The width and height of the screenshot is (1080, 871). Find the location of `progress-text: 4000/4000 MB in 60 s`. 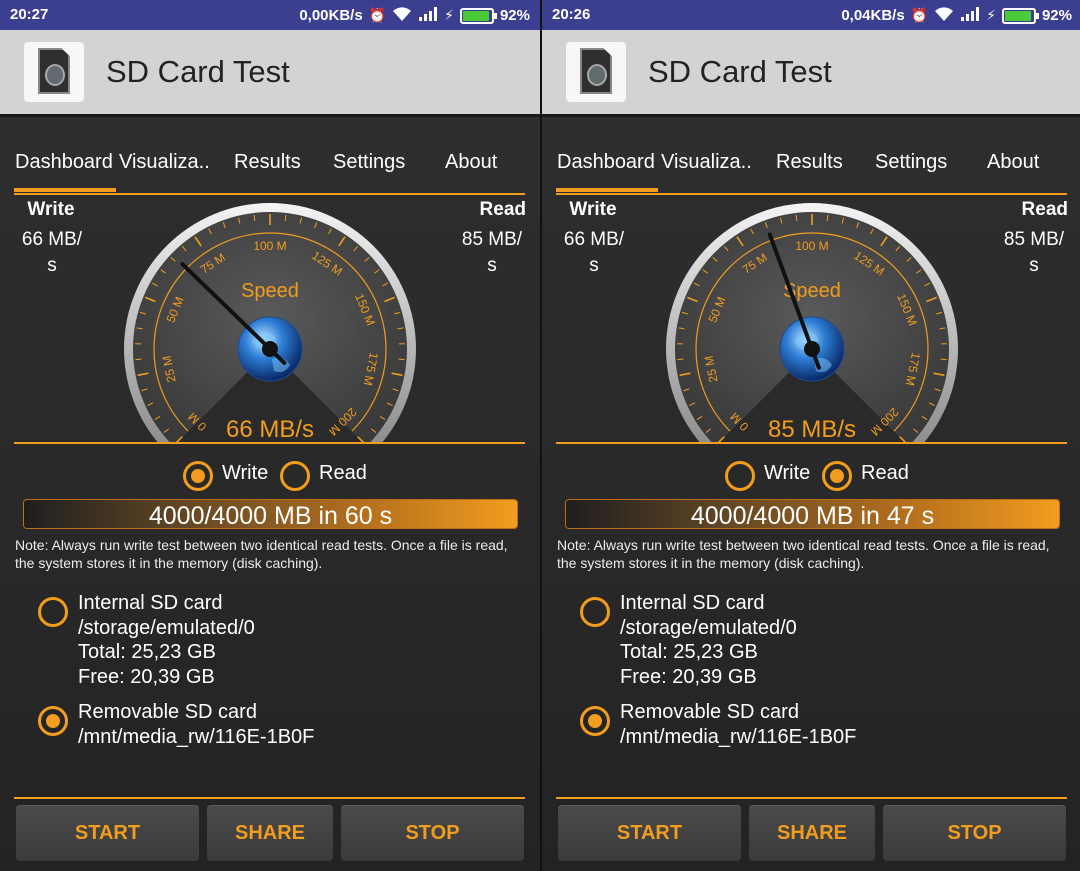

progress-text: 4000/4000 MB in 60 s is located at coordinates (270, 515).